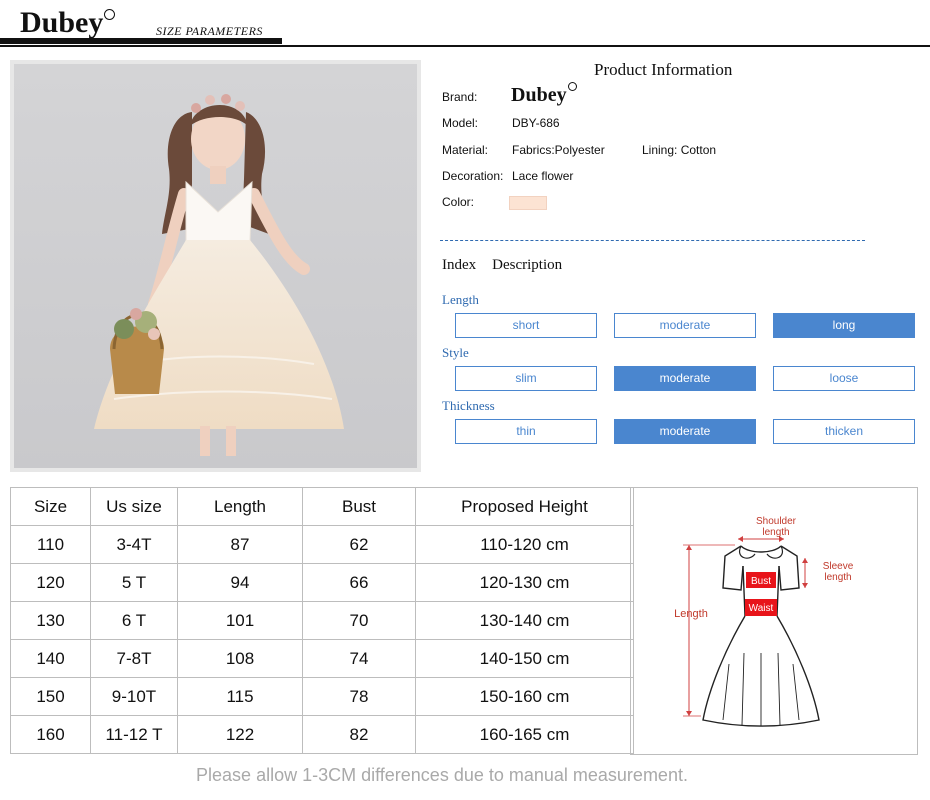 The height and width of the screenshot is (800, 930). What do you see at coordinates (359, 734) in the screenshot?
I see `cell-bust: 82` at bounding box center [359, 734].